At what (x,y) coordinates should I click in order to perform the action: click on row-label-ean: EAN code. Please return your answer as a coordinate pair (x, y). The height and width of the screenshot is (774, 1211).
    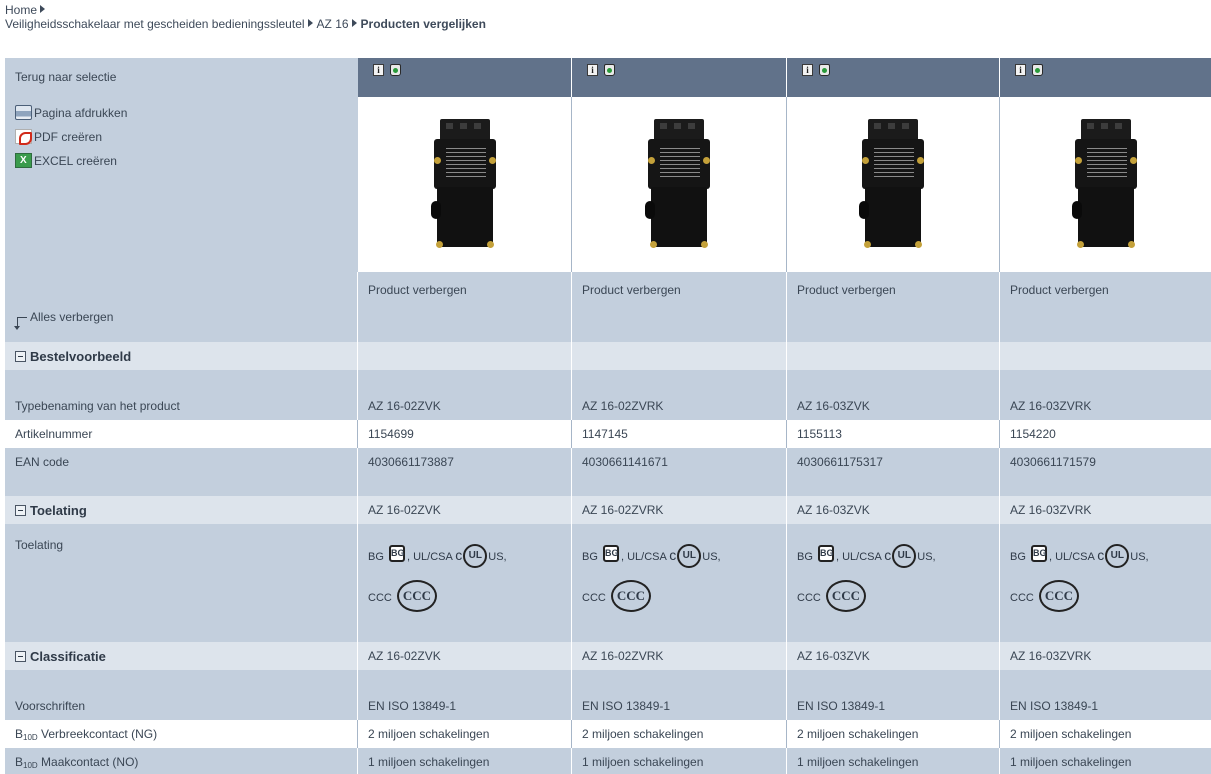
    Looking at the image, I should click on (42, 462).